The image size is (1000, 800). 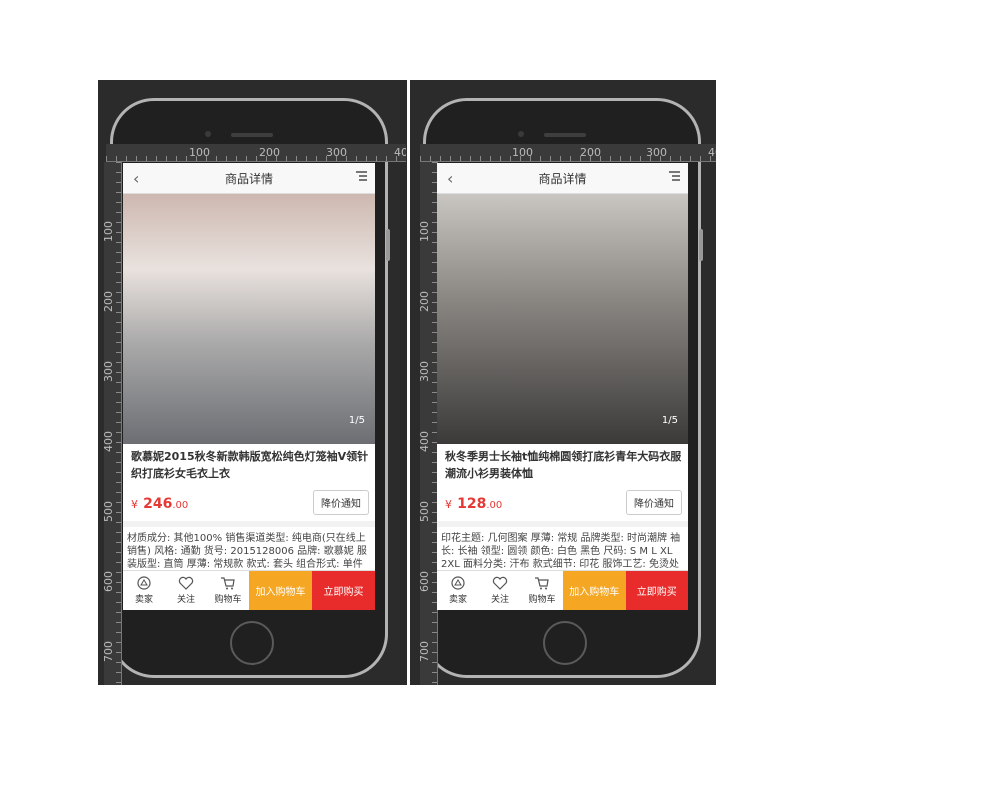 I want to click on product-title: 歌慕妮2015秋冬新款韩版宽松纯色灯笼袖V领针织打底衫女毛衣上衣, so click(x=250, y=465).